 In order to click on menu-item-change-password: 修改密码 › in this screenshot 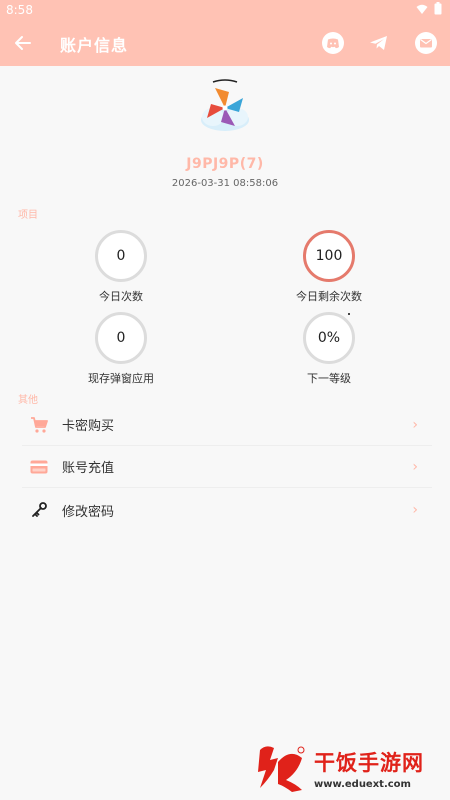, I will do `click(227, 510)`.